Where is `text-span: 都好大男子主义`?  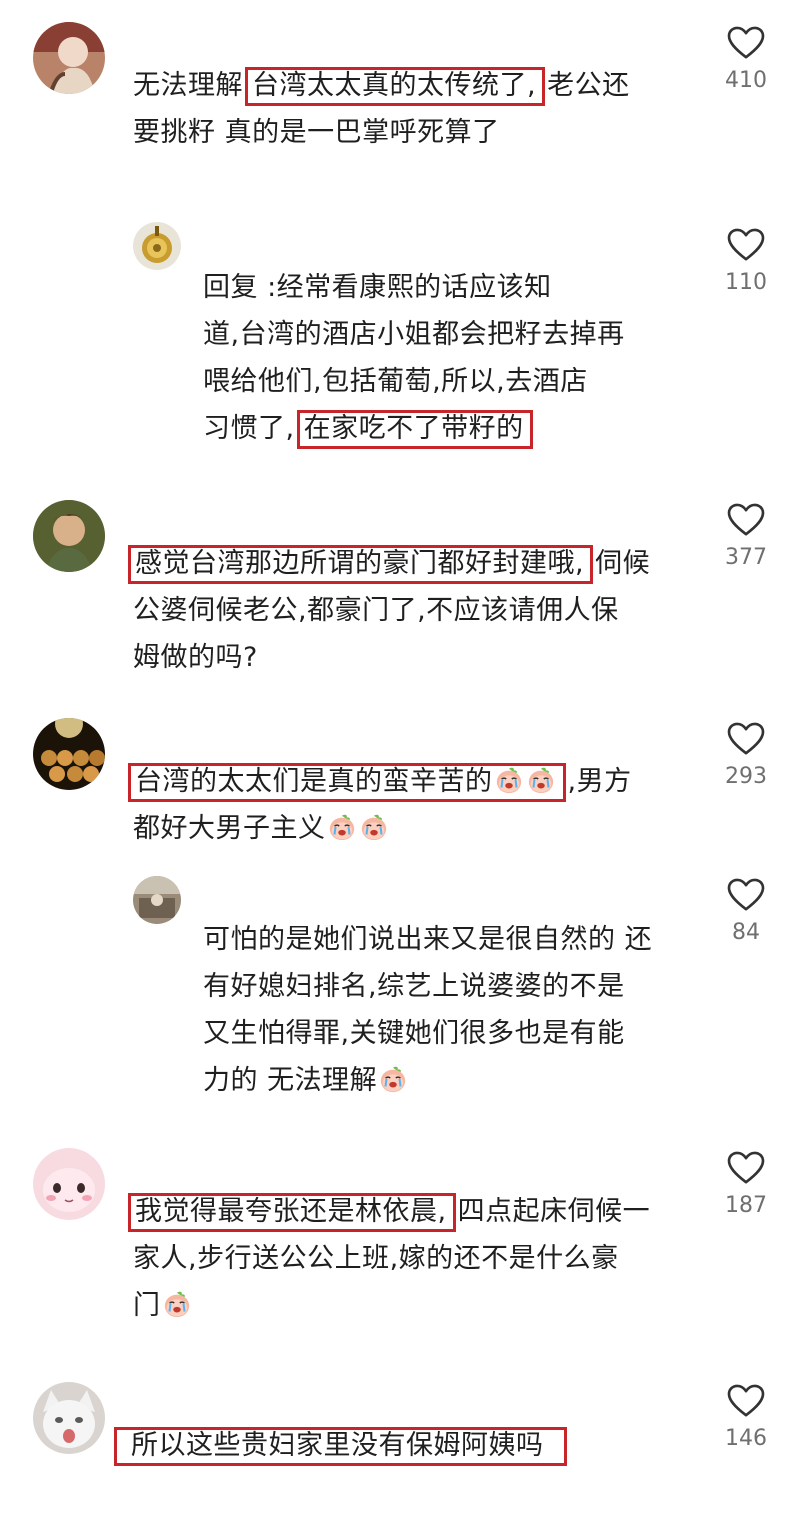 text-span: 都好大男子主义 is located at coordinates (229, 828).